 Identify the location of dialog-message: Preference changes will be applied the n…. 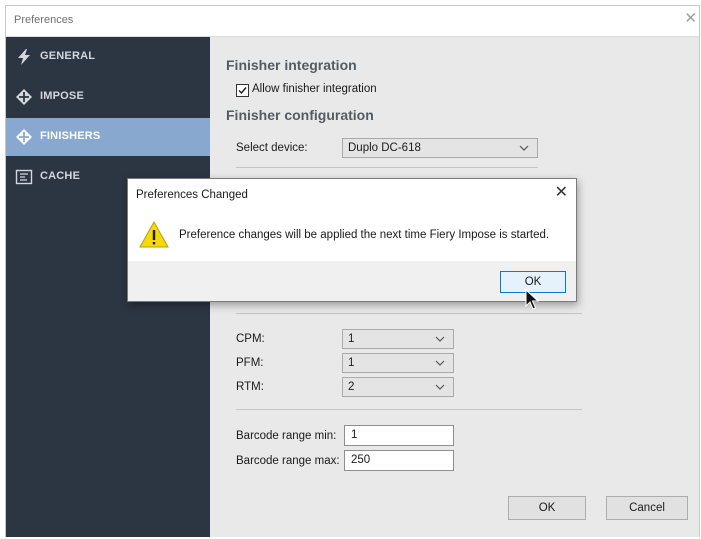
(364, 235).